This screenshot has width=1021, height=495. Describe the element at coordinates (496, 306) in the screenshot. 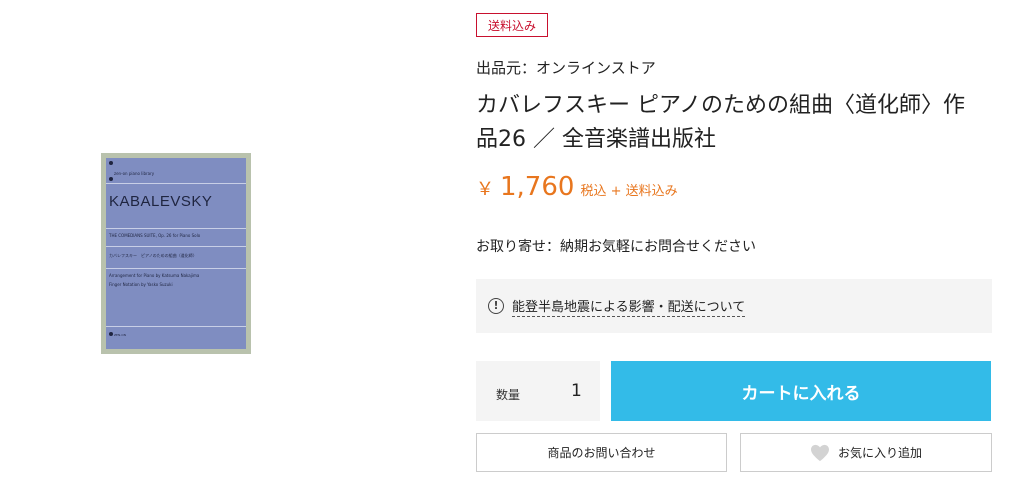

I see `exclamation-circle-icon: !` at that location.